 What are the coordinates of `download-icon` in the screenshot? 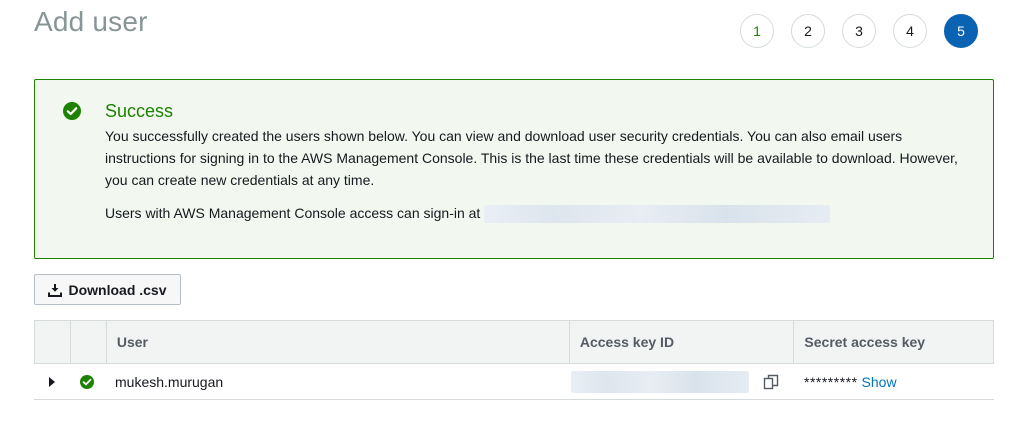 It's located at (55, 290).